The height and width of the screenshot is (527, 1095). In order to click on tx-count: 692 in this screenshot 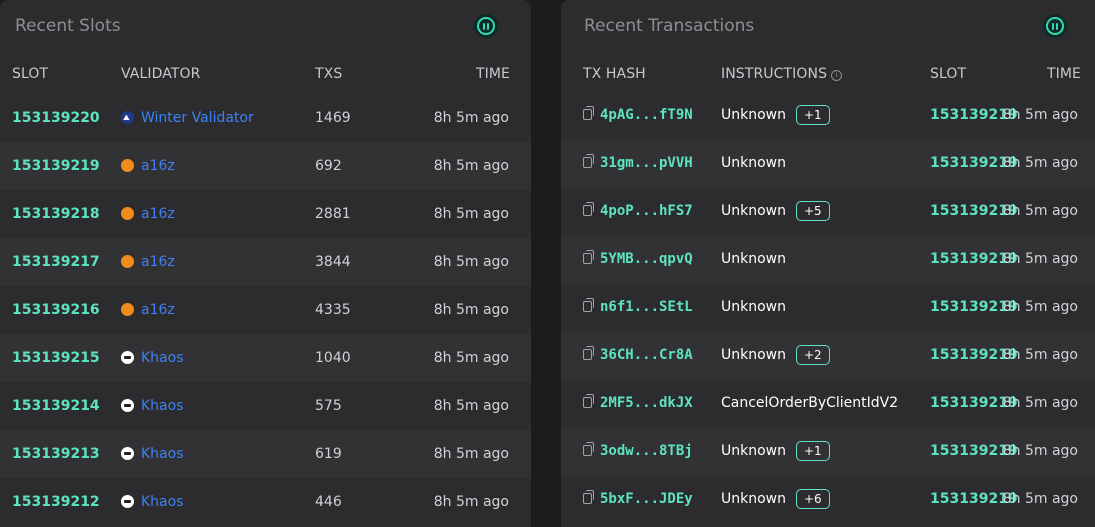, I will do `click(328, 166)`.